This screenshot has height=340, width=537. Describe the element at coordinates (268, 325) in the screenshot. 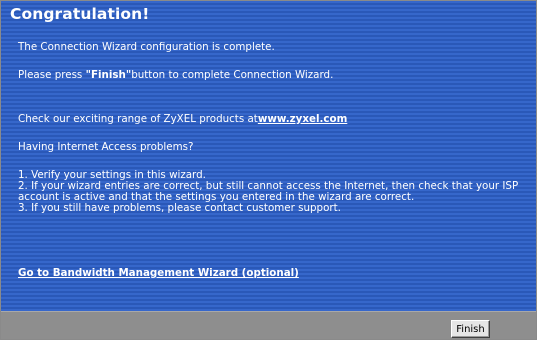

I see `button-bar: Finish` at that location.